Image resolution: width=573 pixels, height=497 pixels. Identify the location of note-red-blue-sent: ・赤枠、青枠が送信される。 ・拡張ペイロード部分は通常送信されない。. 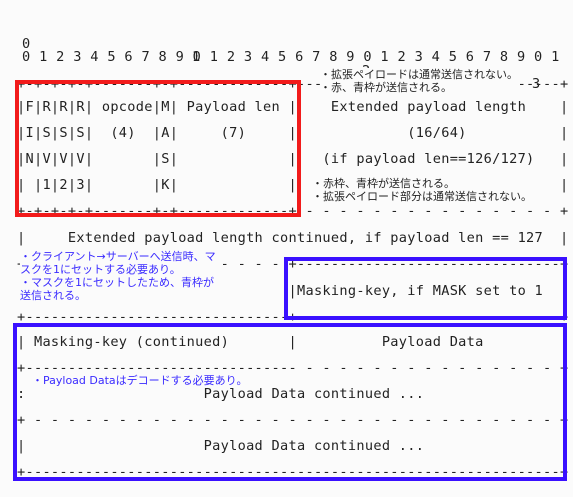
(422, 190).